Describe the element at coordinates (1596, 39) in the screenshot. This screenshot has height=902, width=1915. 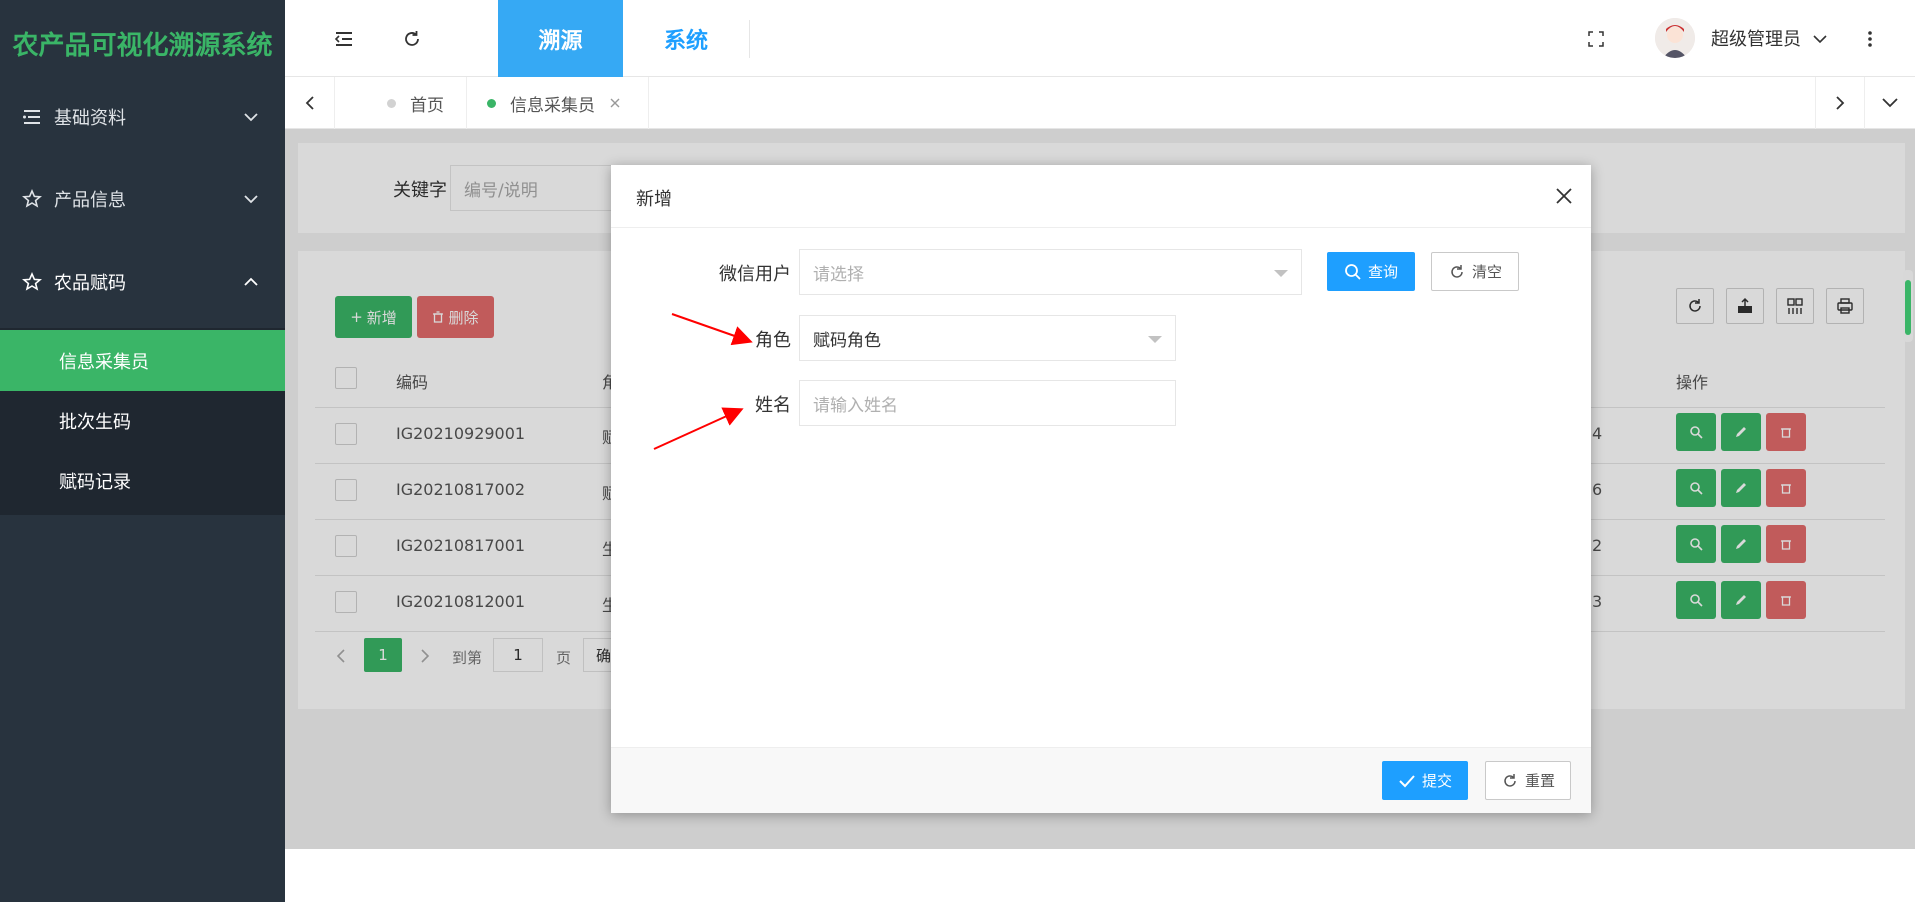
I see `fullscreen-icon` at that location.